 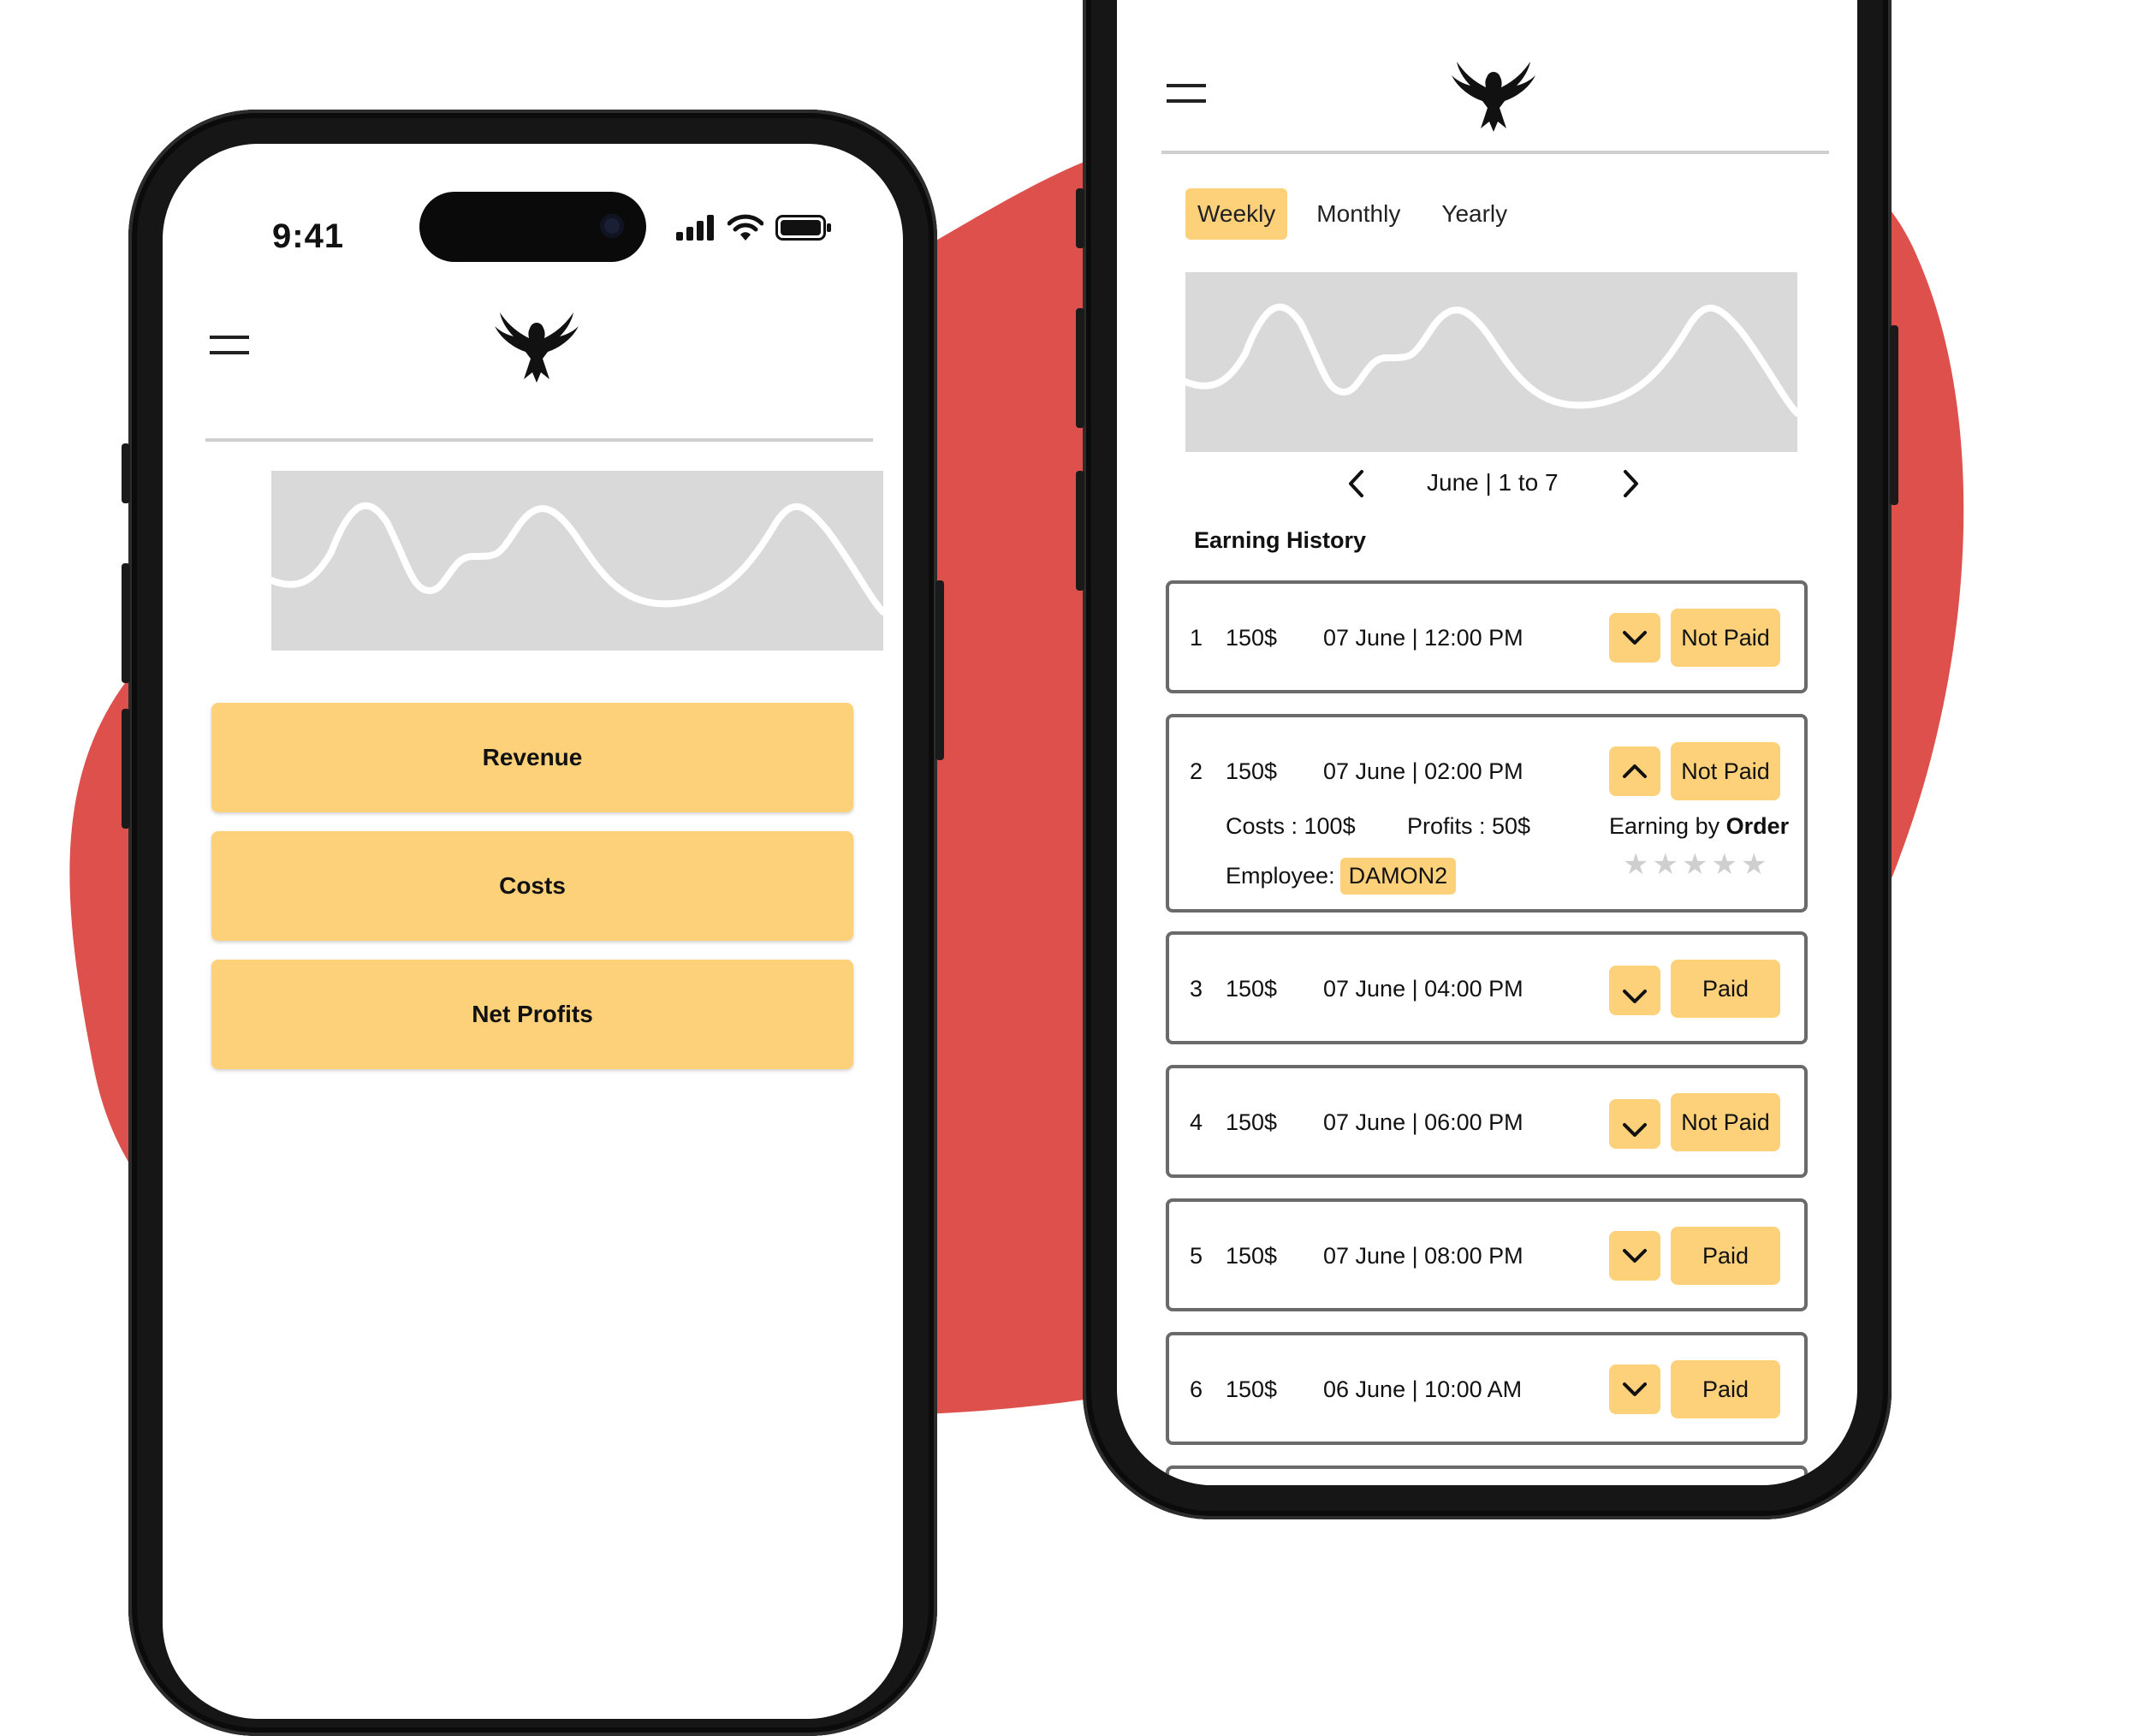 What do you see at coordinates (745, 228) in the screenshot?
I see `wifi-icon` at bounding box center [745, 228].